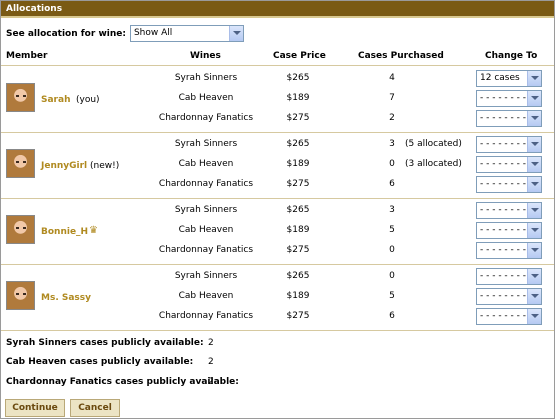  What do you see at coordinates (66, 298) in the screenshot?
I see `member-name: Ms. Sassy` at bounding box center [66, 298].